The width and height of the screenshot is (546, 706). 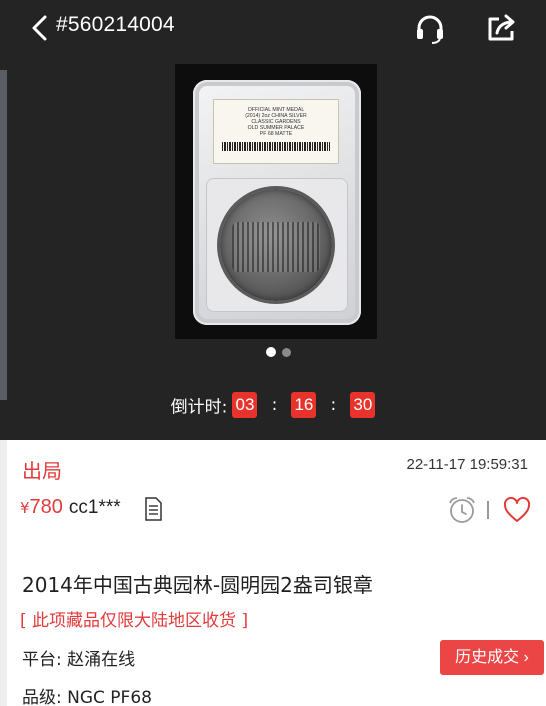 I want to click on countdown-minutes: 16, so click(x=304, y=405).